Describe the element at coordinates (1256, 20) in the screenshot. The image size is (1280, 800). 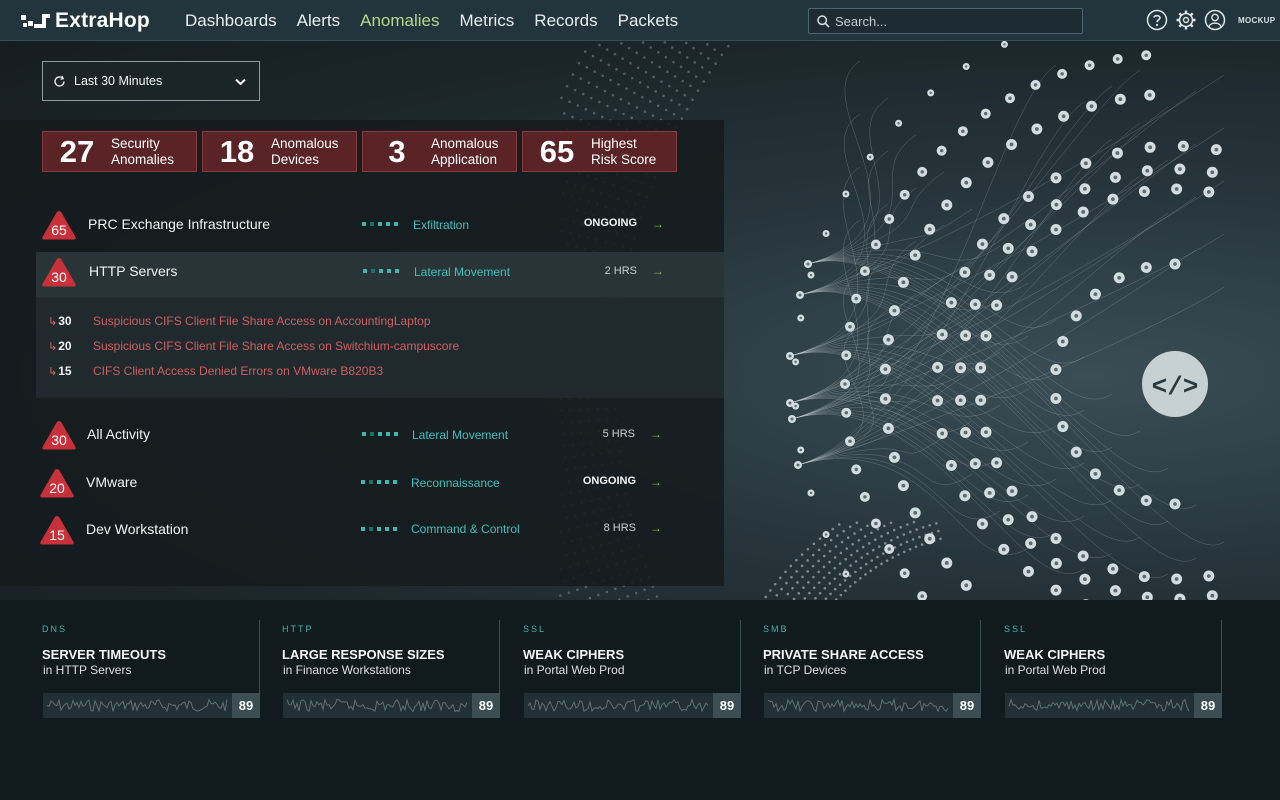
I see `user-name: MOCKUP` at that location.